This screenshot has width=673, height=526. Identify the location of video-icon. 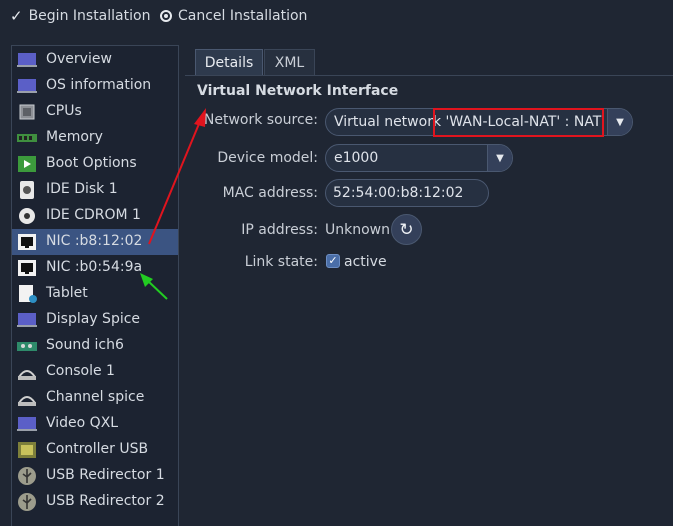
(27, 424).